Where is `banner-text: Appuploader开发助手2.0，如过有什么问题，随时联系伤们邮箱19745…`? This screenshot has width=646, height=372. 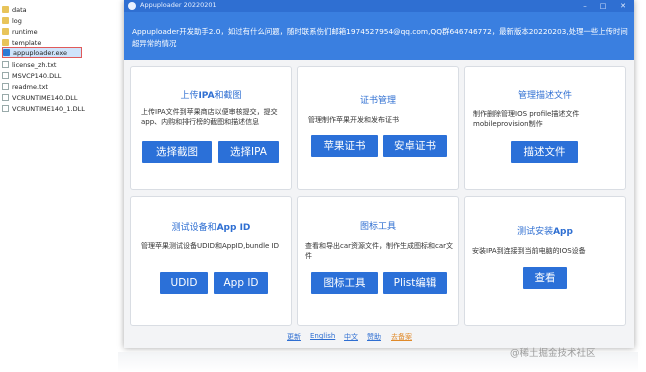
banner-text: Appuploader开发助手2.0，如过有什么问题，随时联系伤们邮箱19745… is located at coordinates (380, 37).